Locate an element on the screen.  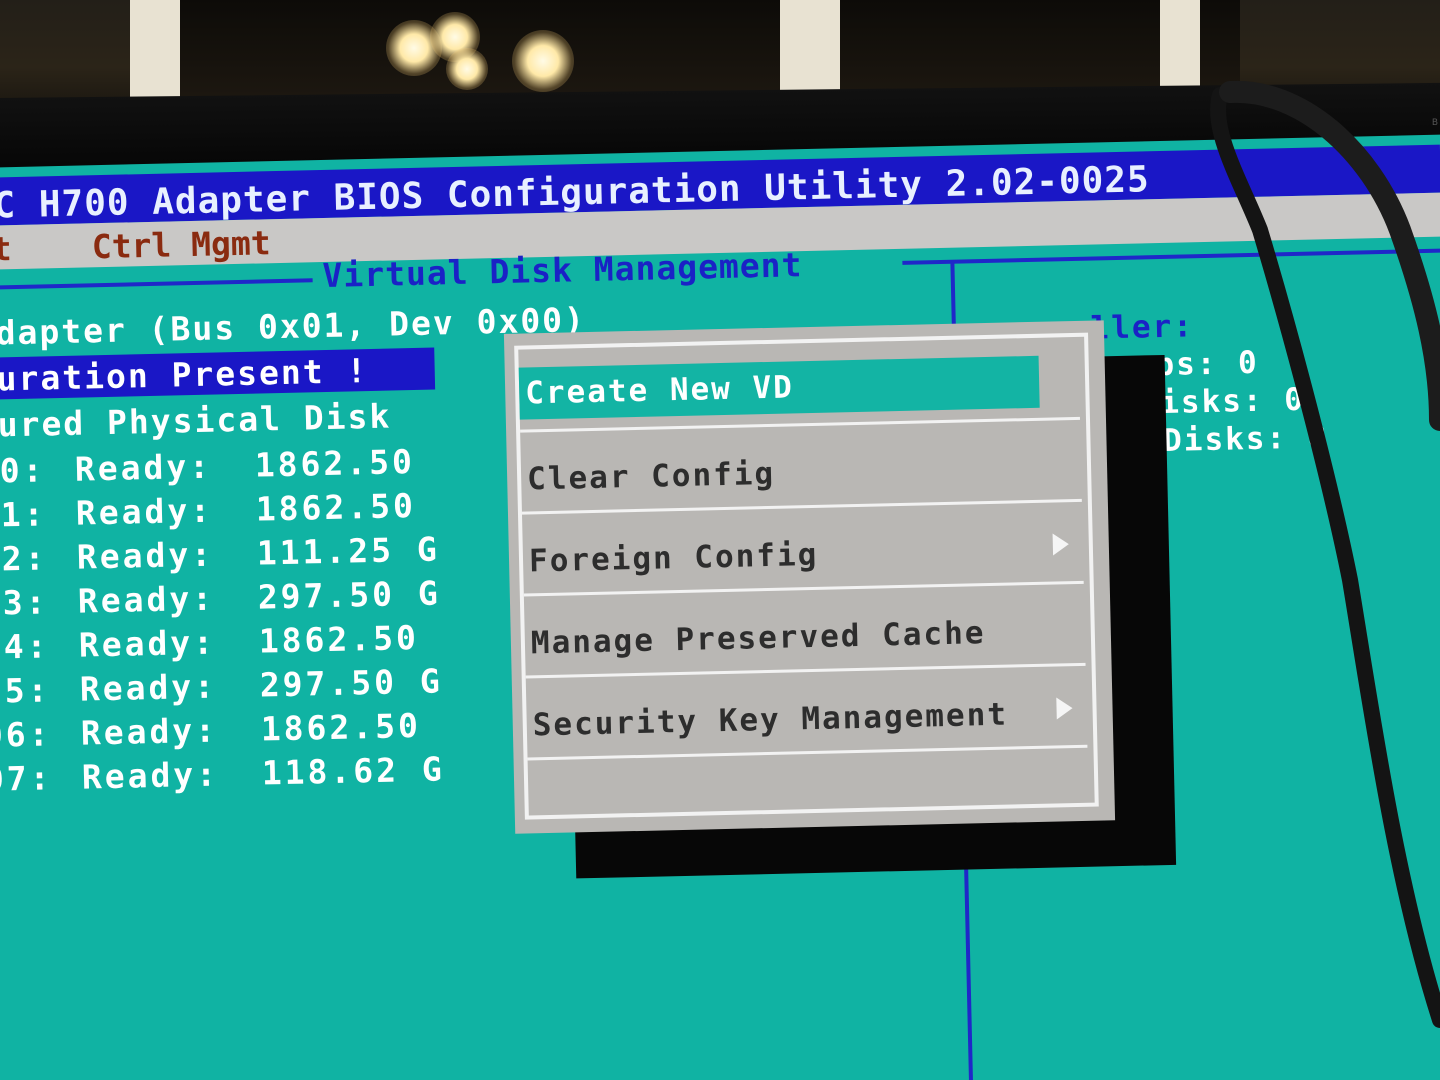
unconfigured-disks-node: gured Physical Disk is located at coordinates (196, 421).